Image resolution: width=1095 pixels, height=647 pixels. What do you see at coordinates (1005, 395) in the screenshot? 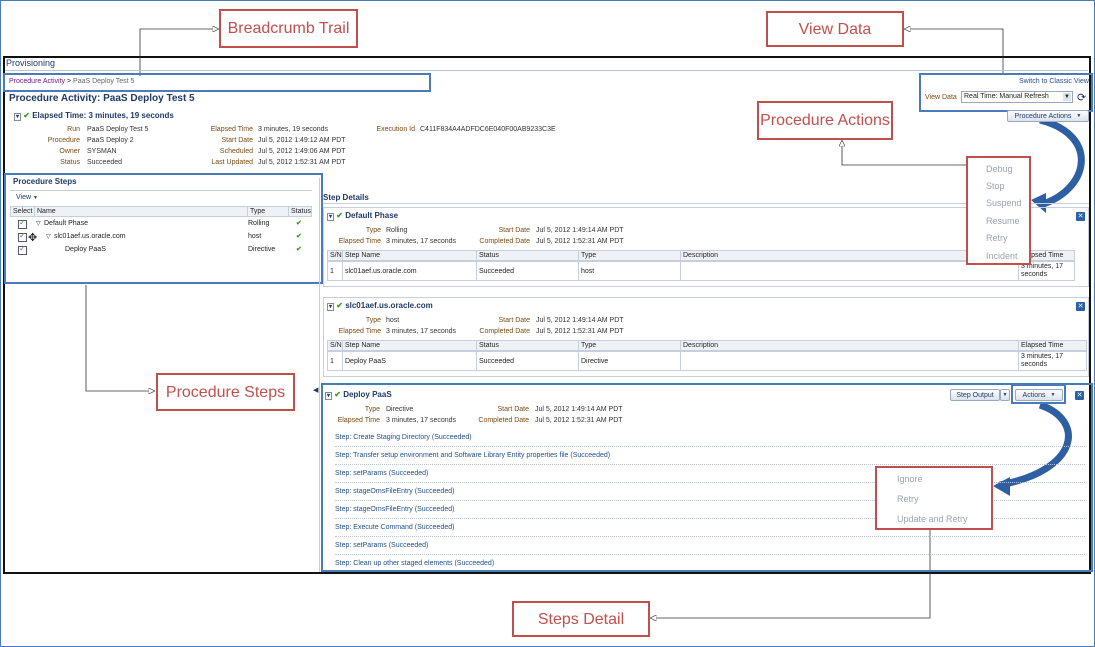
I see `step-output-dropdown-icon: ▼` at bounding box center [1005, 395].